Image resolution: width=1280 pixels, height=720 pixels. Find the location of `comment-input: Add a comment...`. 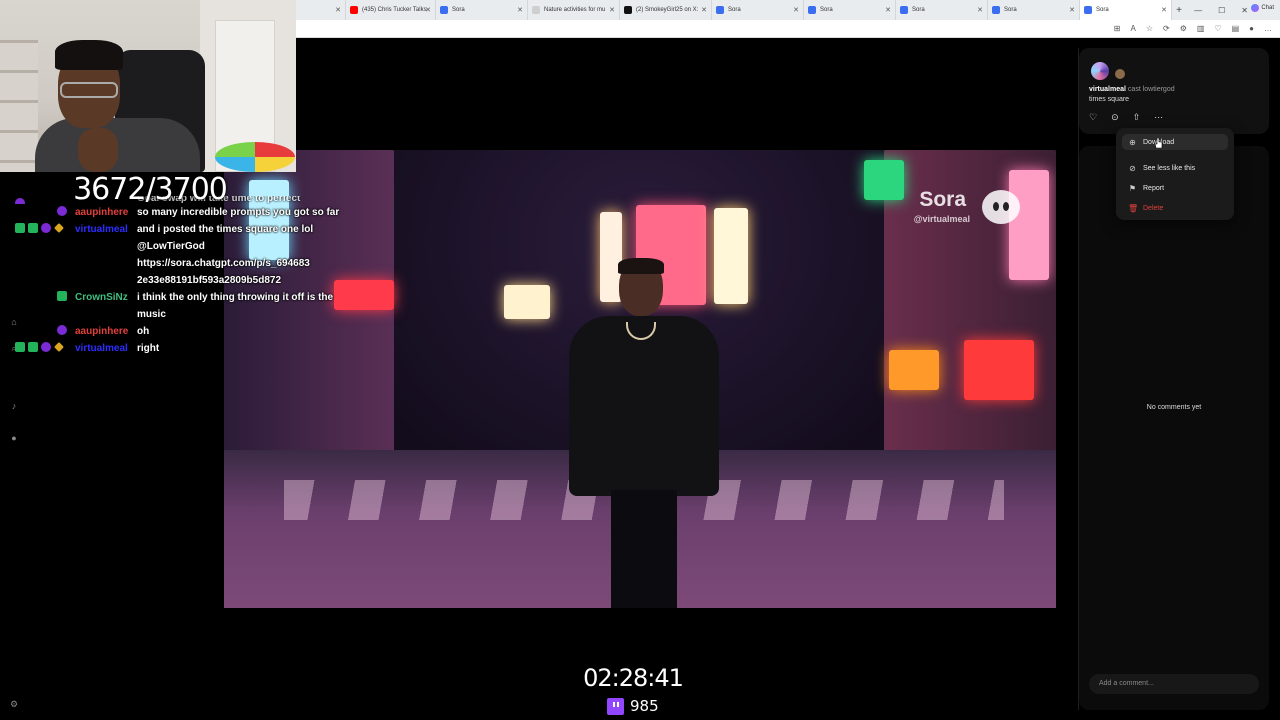

comment-input: Add a comment... is located at coordinates (1174, 684).